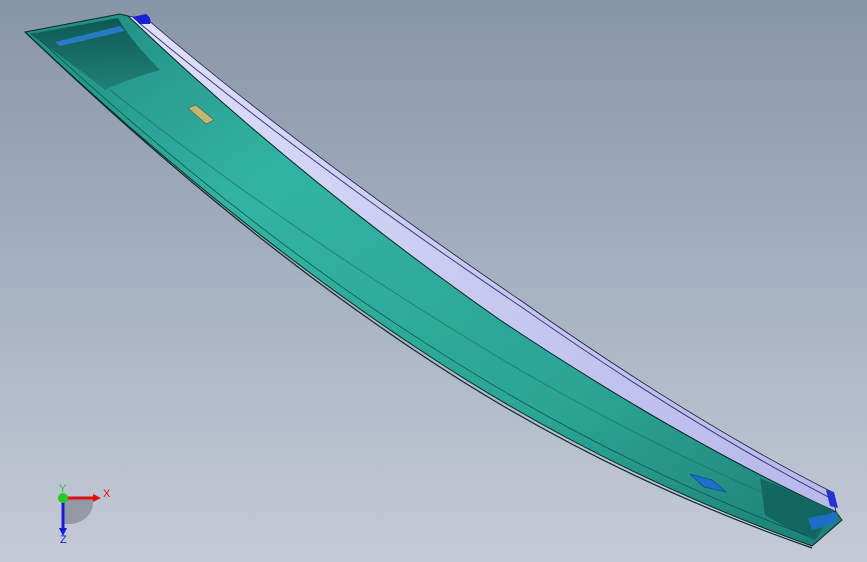 The image size is (867, 562). I want to click on x-axis-arrowhead, so click(97, 498).